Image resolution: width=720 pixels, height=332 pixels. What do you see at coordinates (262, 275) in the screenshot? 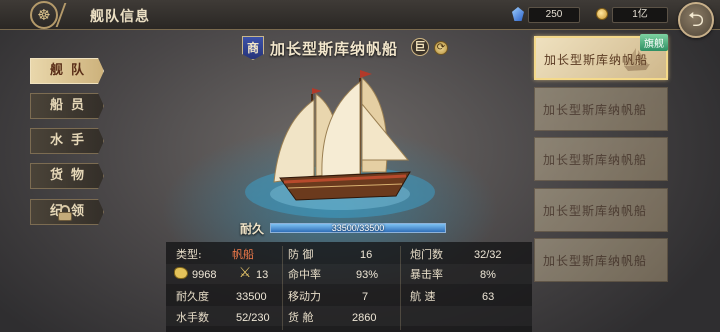
I see `combat-value: 13` at bounding box center [262, 275].